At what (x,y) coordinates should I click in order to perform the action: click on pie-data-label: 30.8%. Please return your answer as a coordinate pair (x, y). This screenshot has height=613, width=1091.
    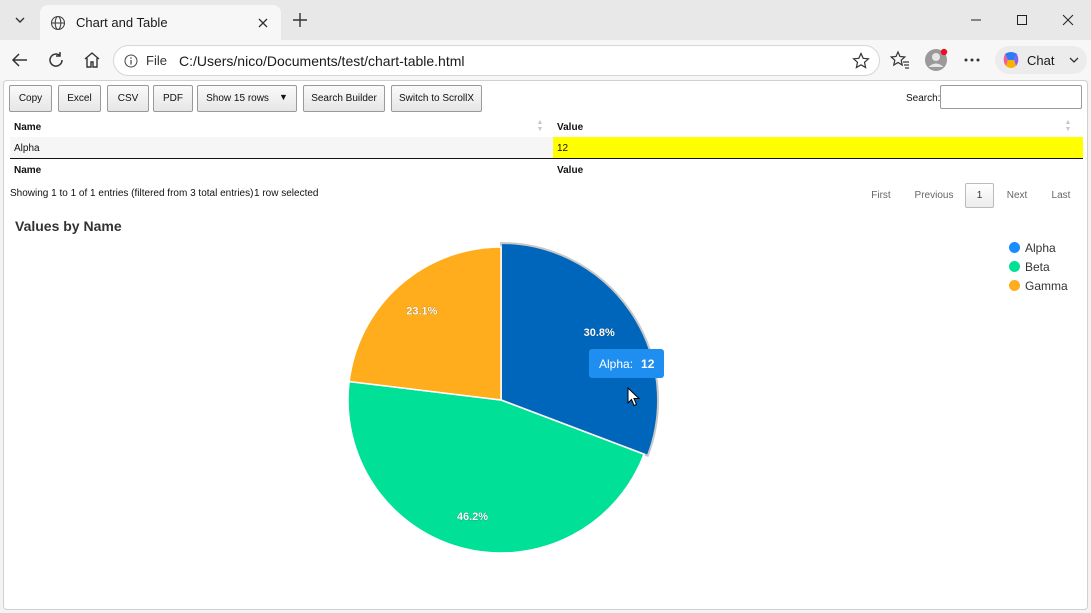
    Looking at the image, I should click on (599, 333).